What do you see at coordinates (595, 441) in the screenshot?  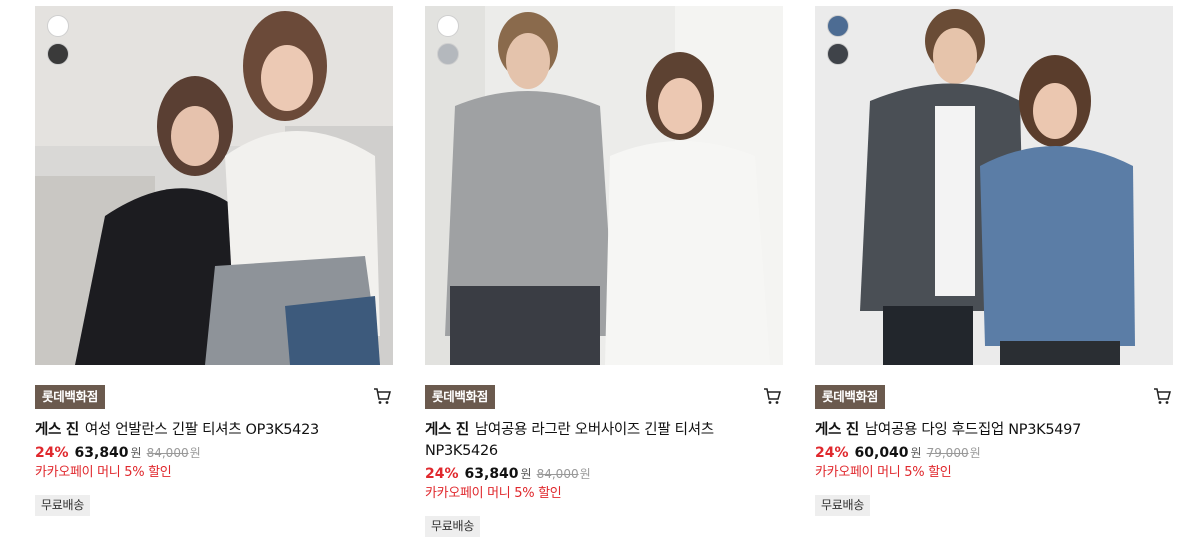 I see `product-title: 게스 진 남여공용 라그란 오버사이즈 긴팔 티셔츠 NP3K5426` at bounding box center [595, 441].